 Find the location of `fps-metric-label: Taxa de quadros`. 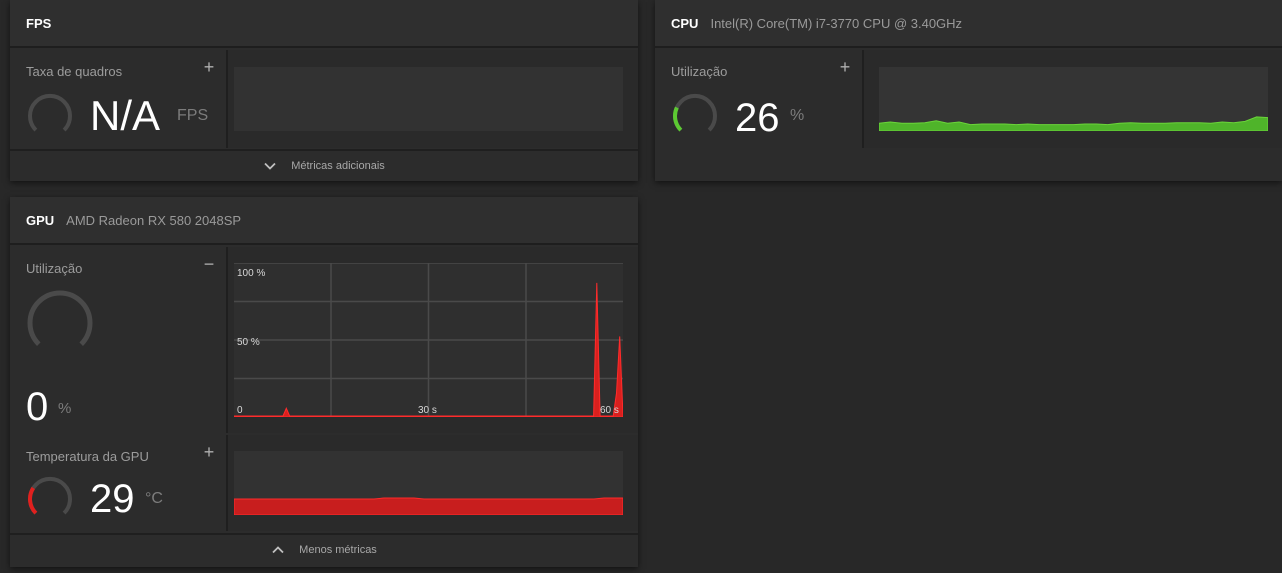

fps-metric-label: Taxa de quadros is located at coordinates (74, 71).